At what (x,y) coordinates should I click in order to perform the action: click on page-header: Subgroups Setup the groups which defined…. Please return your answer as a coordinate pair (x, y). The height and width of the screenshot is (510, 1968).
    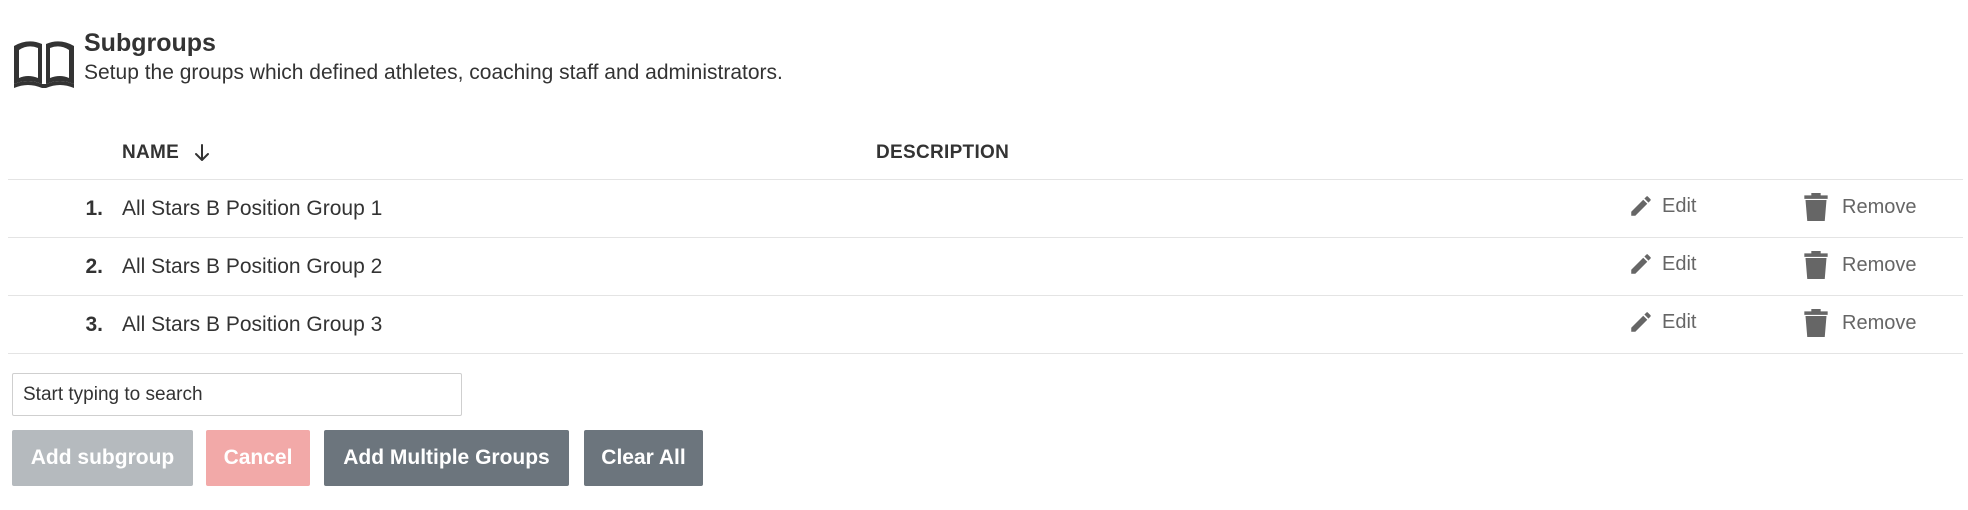
    Looking at the image, I should click on (397, 59).